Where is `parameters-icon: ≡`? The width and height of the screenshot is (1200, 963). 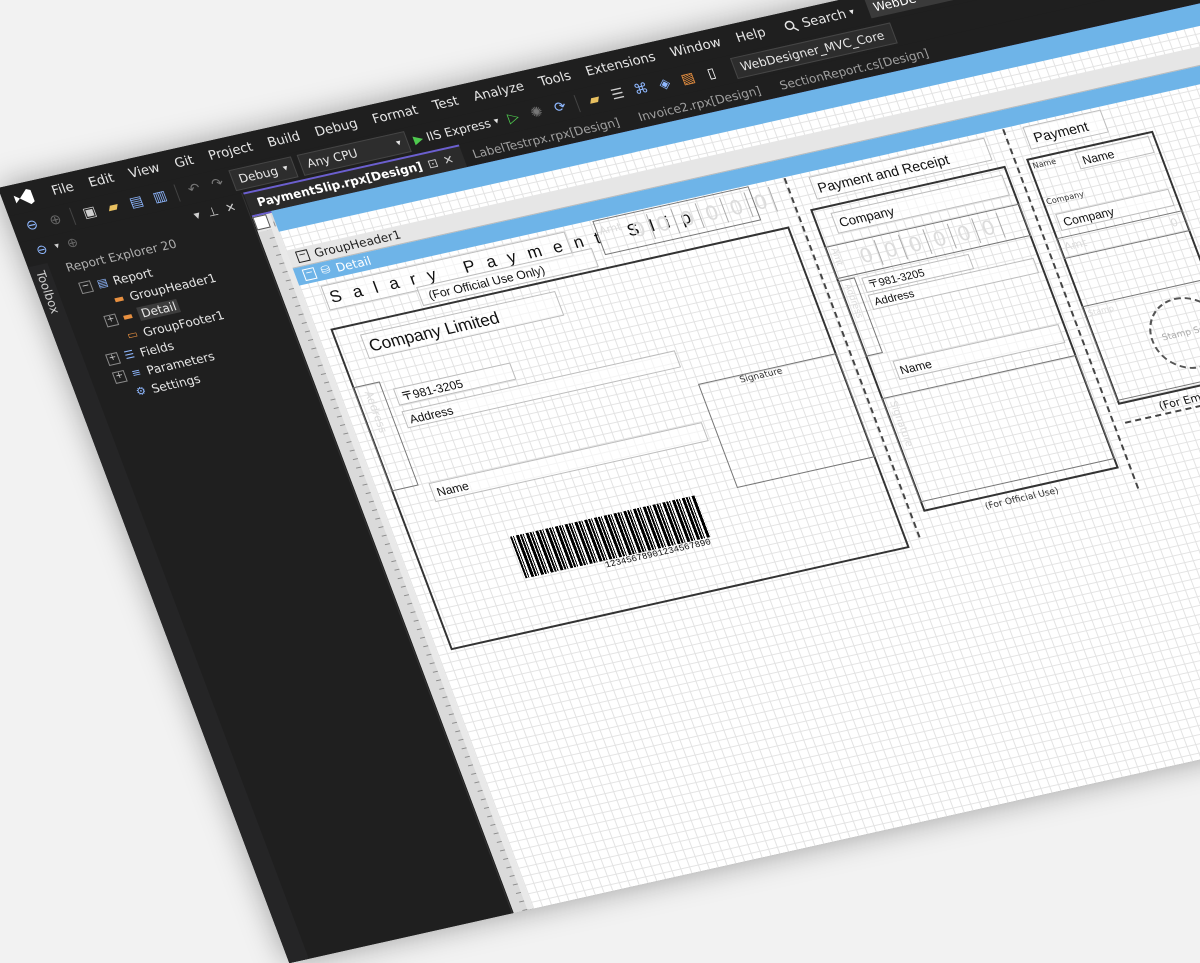
parameters-icon: ≡ is located at coordinates (136, 372).